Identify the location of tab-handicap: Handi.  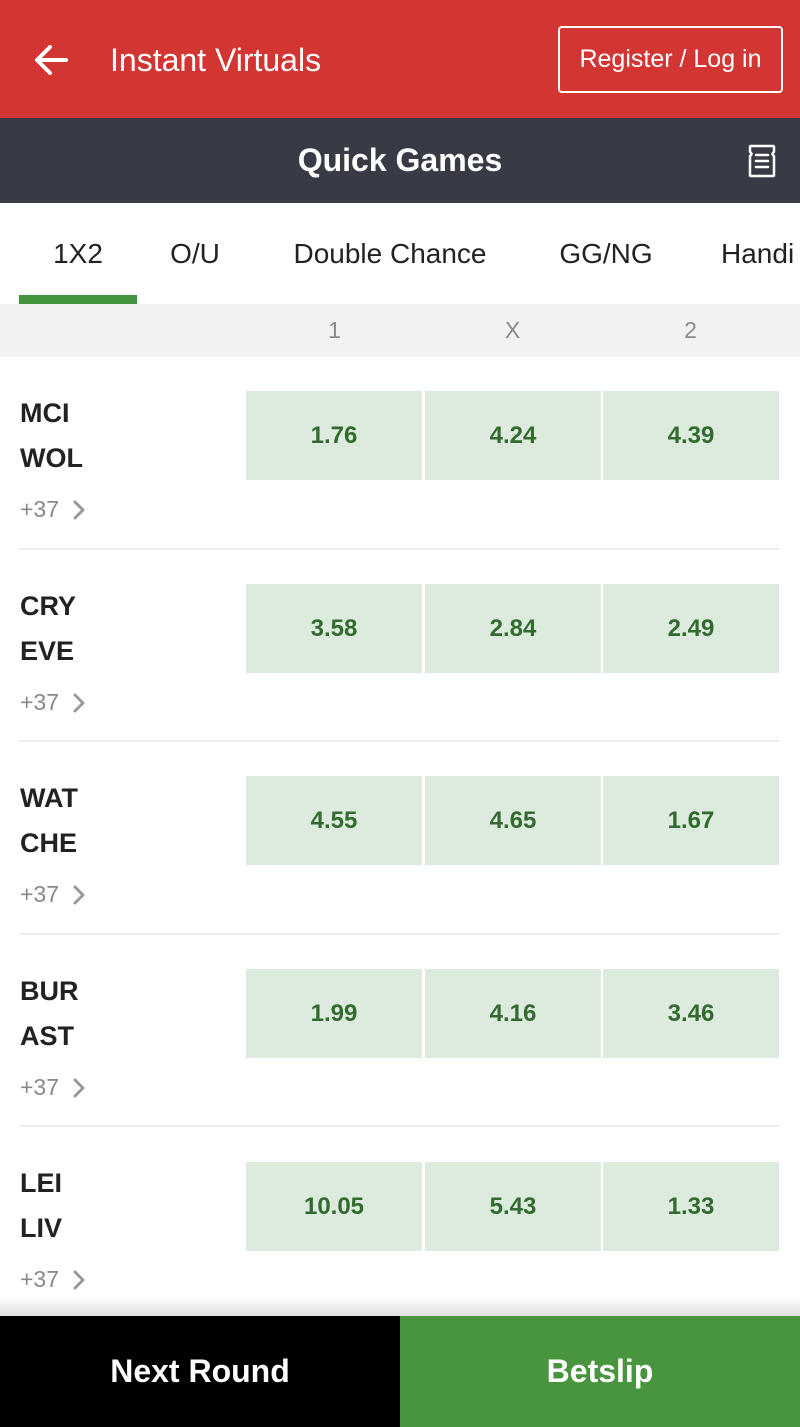
(755, 253).